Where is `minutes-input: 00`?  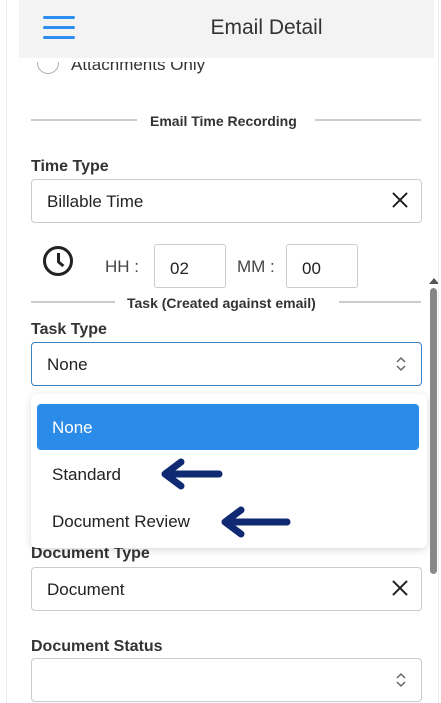 minutes-input: 00 is located at coordinates (322, 266).